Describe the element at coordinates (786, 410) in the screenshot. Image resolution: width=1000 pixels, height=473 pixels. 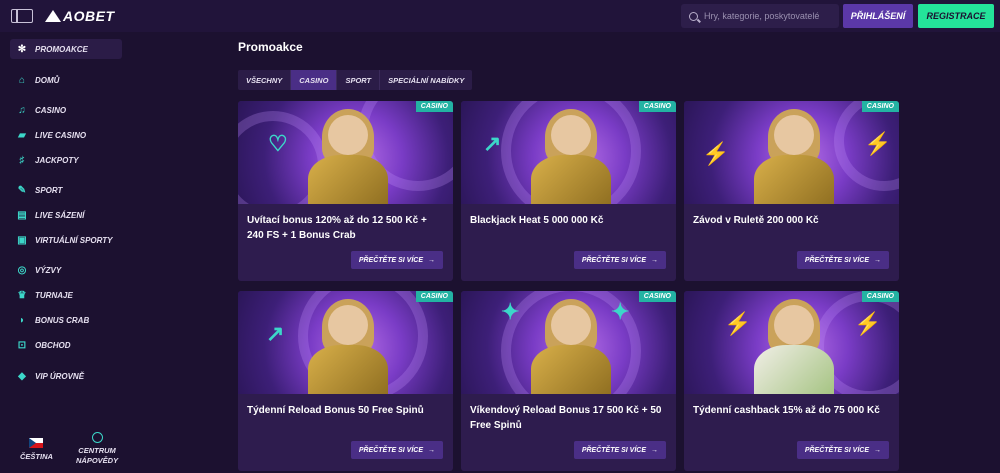
I see `promo-title: Týdenní cashback 15% až do 75 000 Kč` at that location.